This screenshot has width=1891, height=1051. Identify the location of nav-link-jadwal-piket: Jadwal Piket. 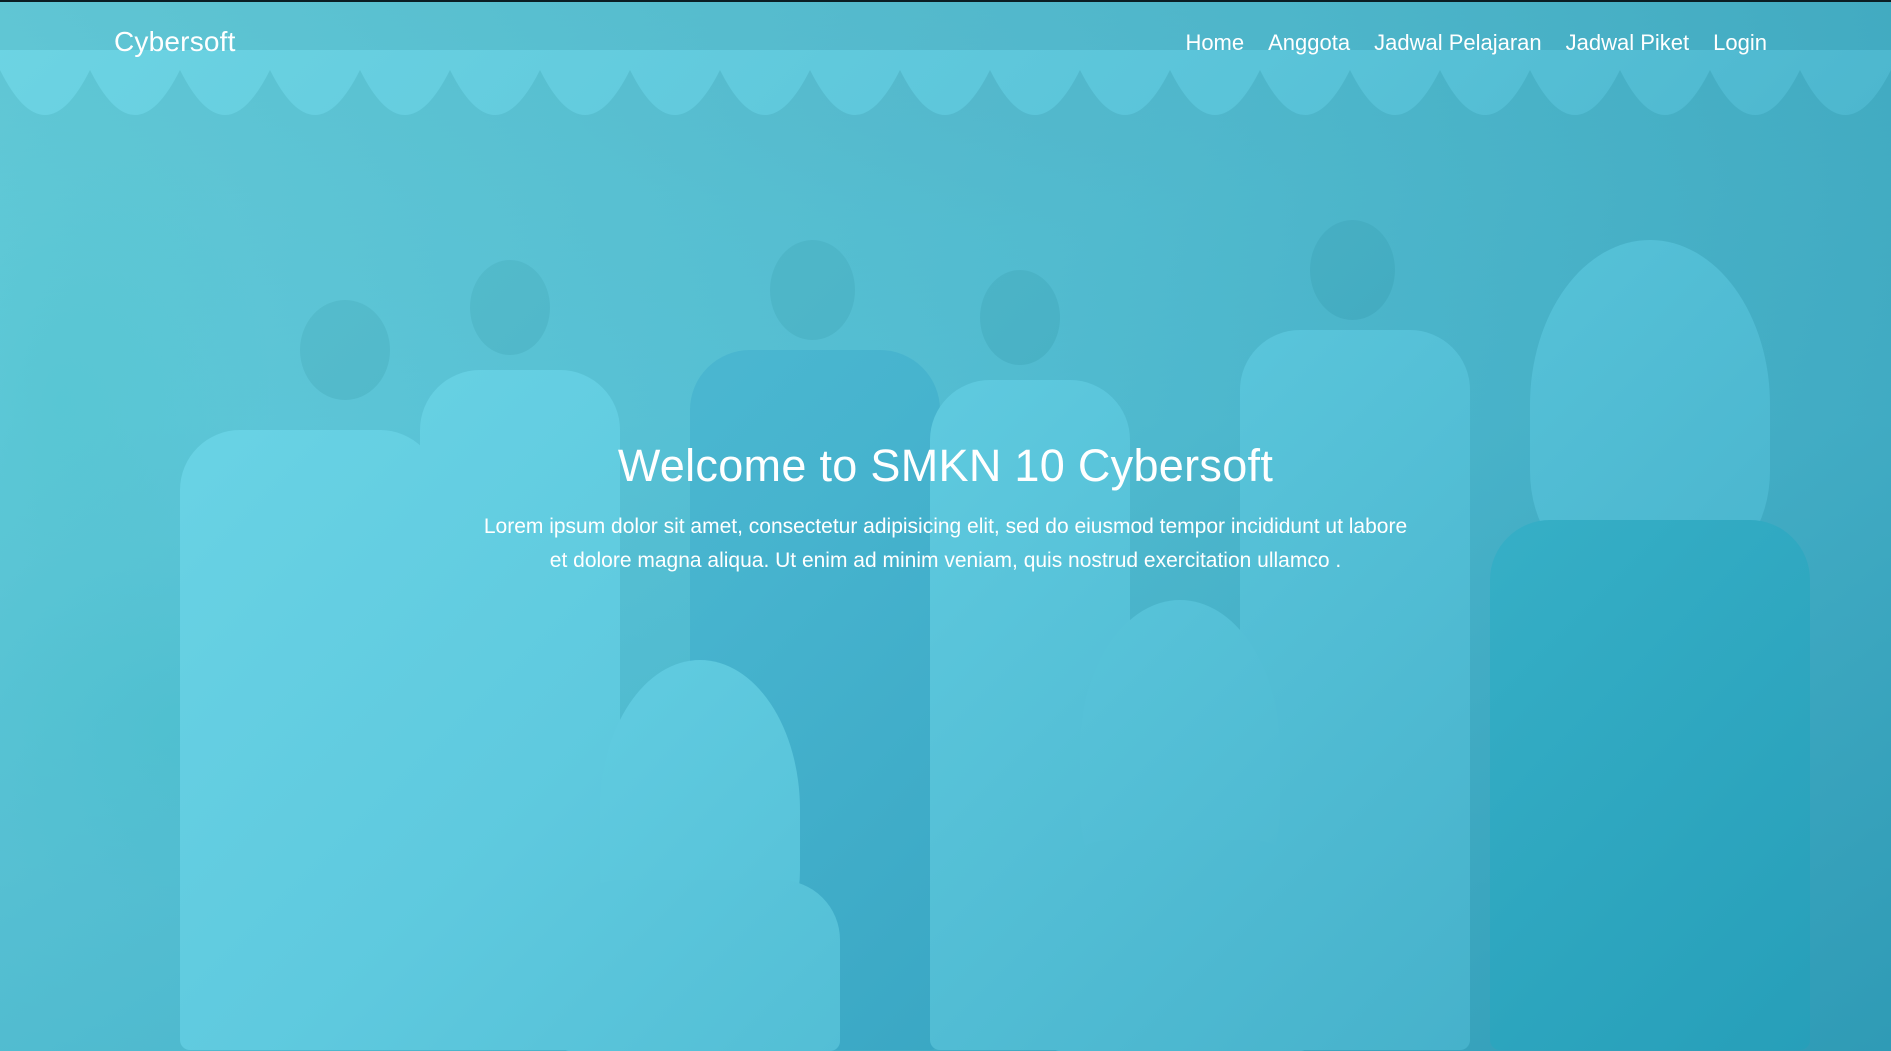
(1628, 42).